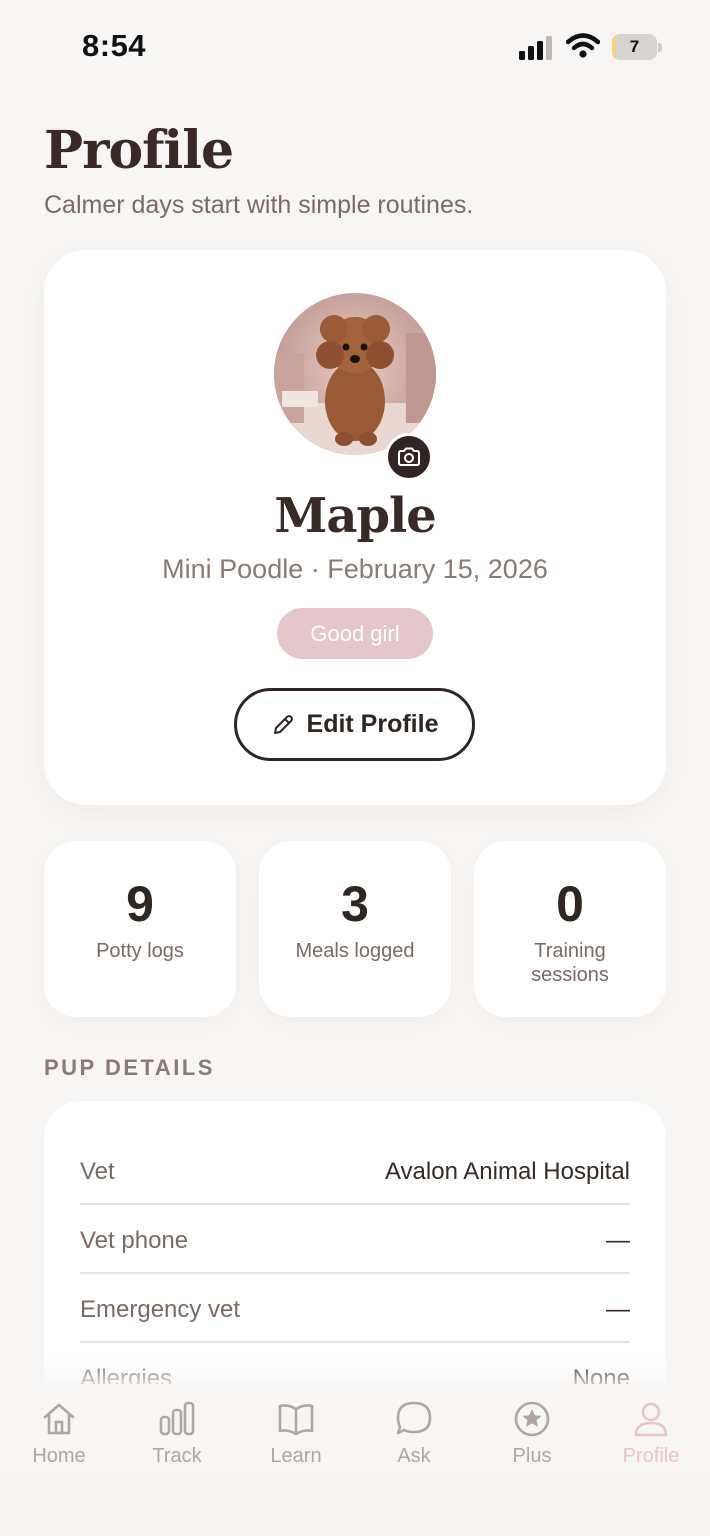 Image resolution: width=710 pixels, height=1536 pixels. I want to click on stat-card-potty: 9 Potty logs, so click(140, 929).